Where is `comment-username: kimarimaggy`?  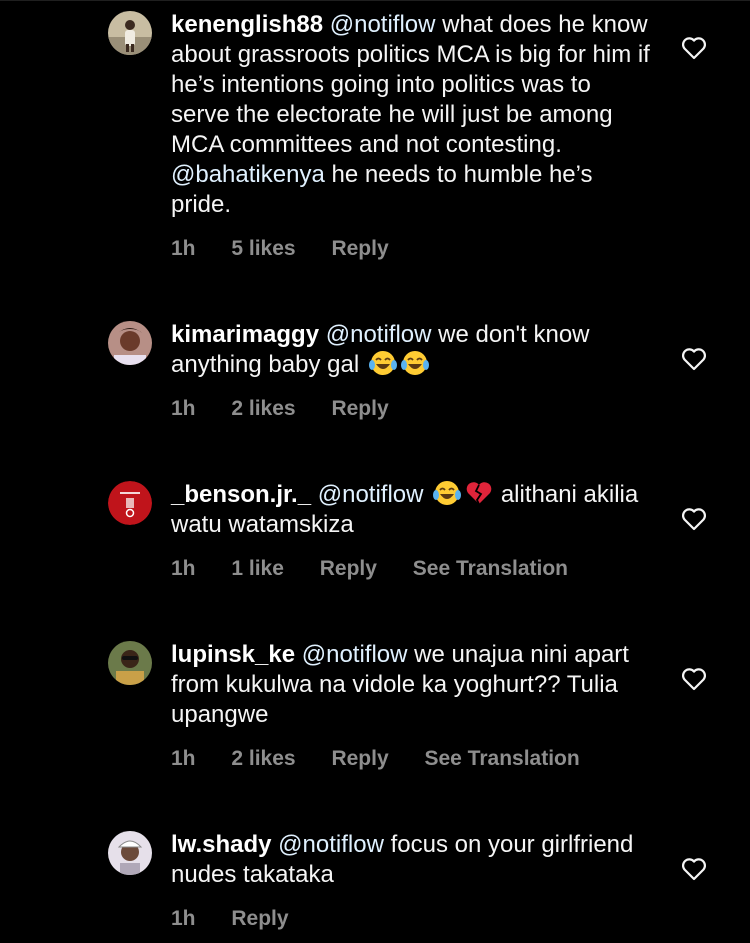
comment-username: kimarimaggy is located at coordinates (245, 334).